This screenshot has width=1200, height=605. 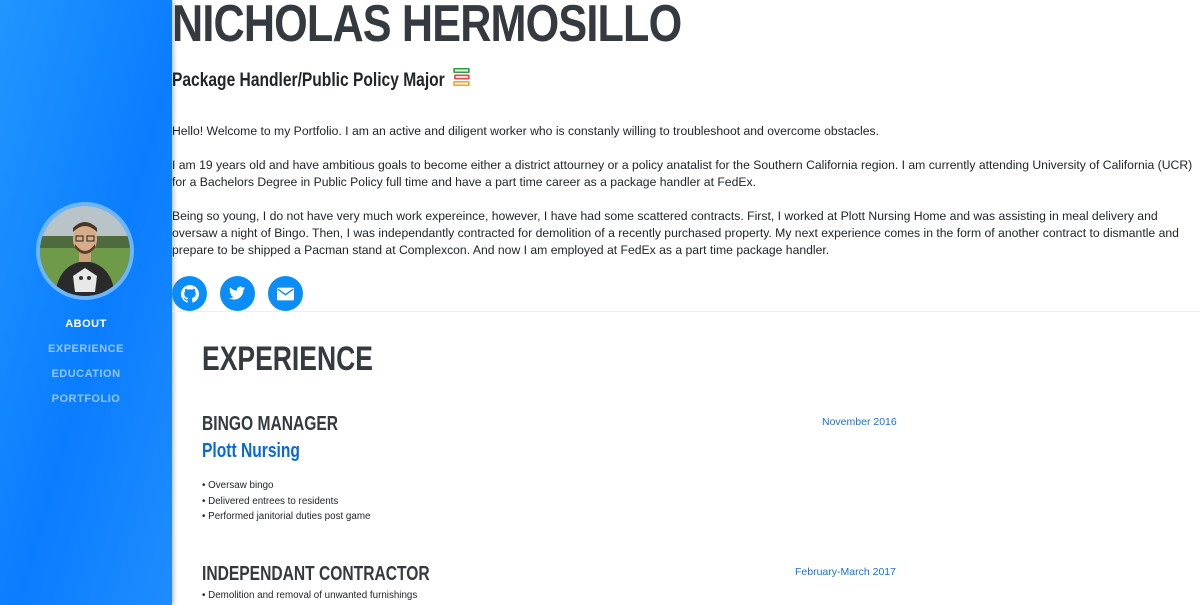 I want to click on github-icon, so click(x=189, y=293).